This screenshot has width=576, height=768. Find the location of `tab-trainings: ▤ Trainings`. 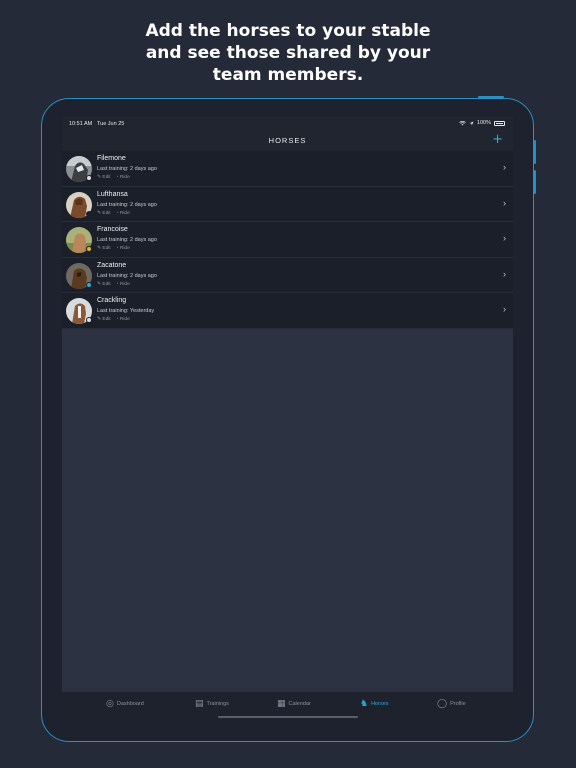

tab-trainings: ▤ Trainings is located at coordinates (212, 704).